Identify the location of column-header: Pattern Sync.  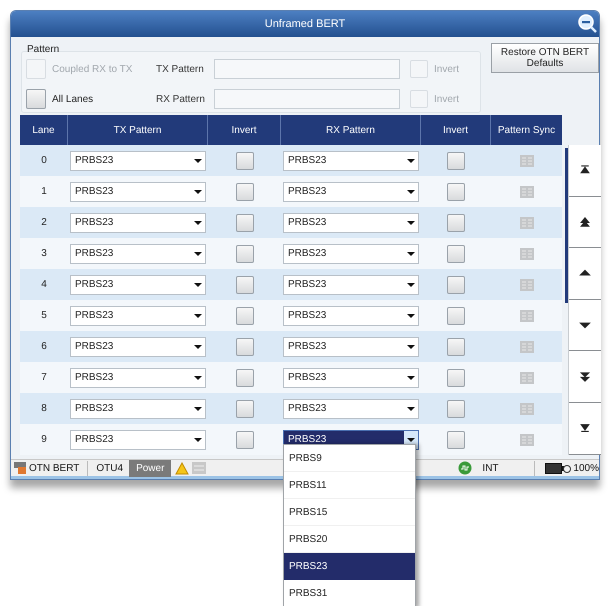
(526, 131).